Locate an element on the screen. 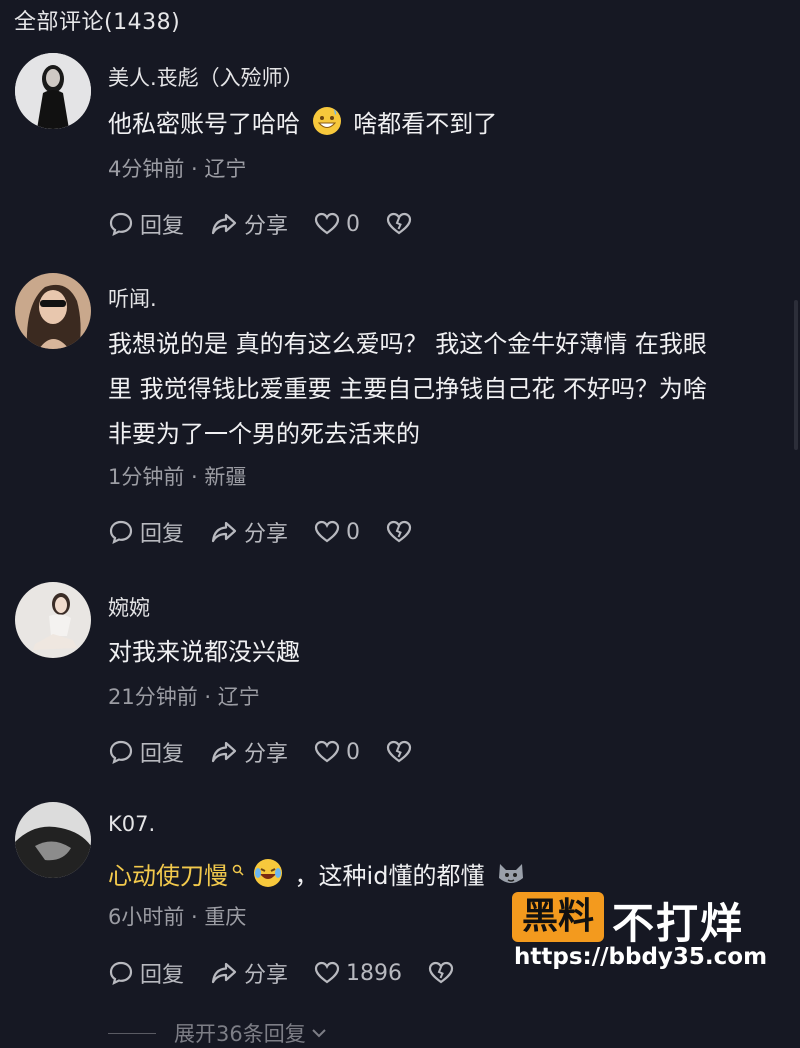 Image resolution: width=800 pixels, height=1048 pixels. grinning-sweat-emoji-icon is located at coordinates (327, 128).